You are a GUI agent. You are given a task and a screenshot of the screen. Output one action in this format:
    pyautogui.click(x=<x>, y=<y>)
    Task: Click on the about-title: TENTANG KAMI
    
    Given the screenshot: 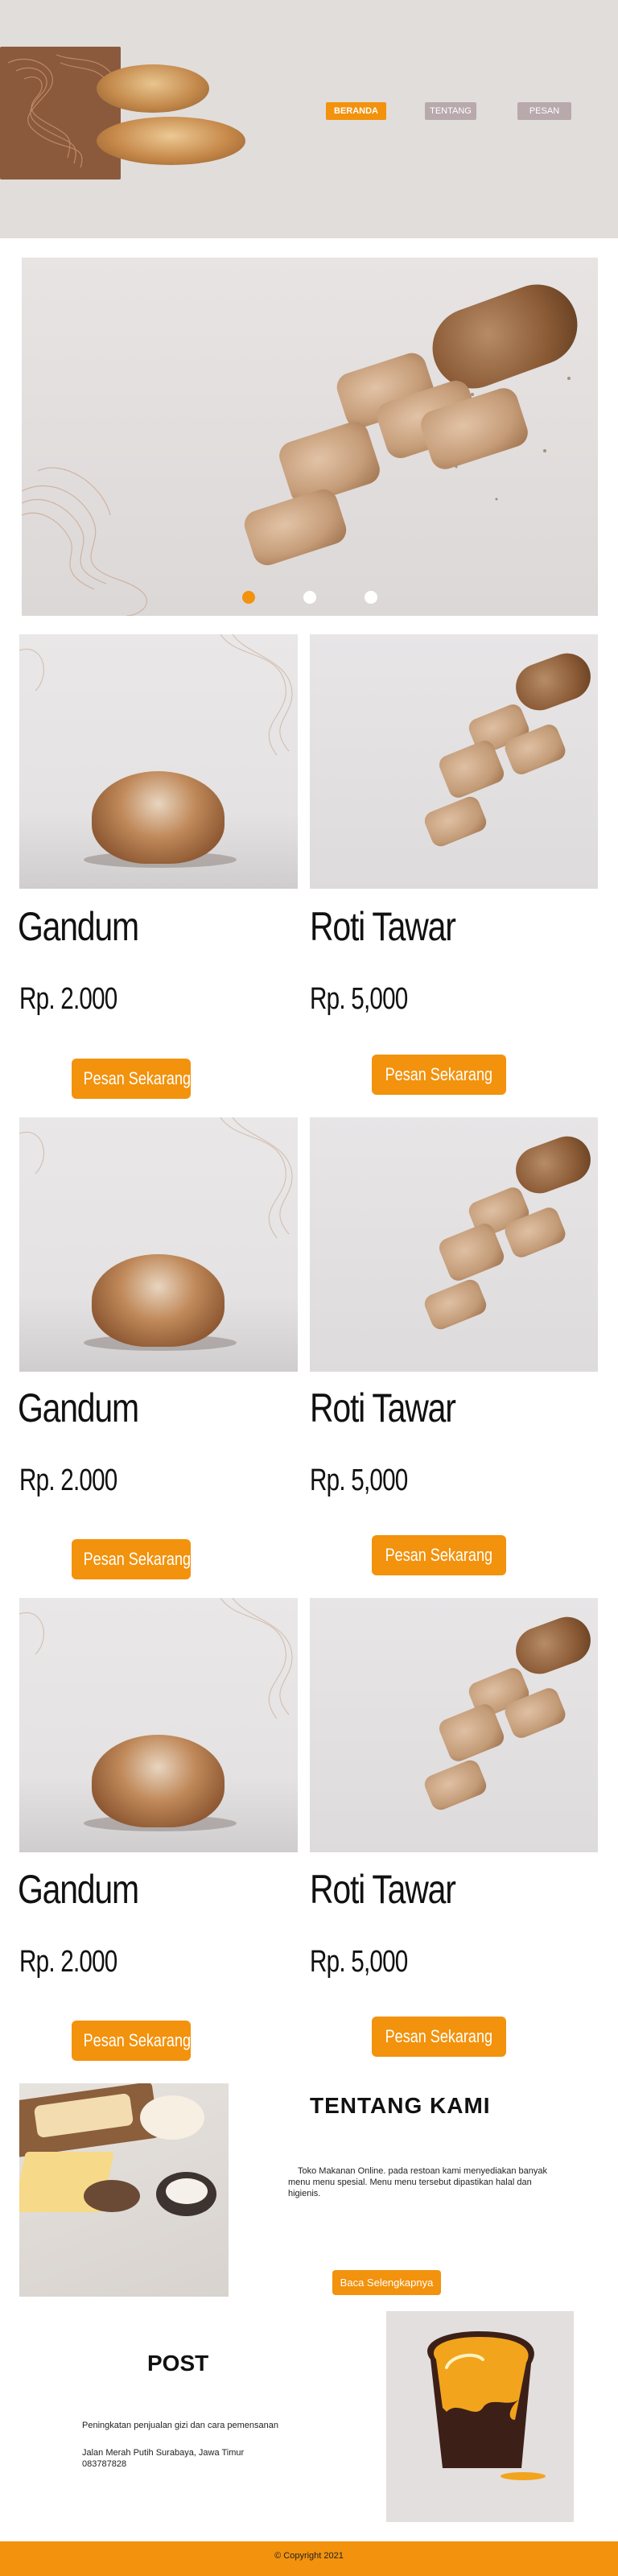 What is the action you would take?
    pyautogui.click(x=400, y=2105)
    